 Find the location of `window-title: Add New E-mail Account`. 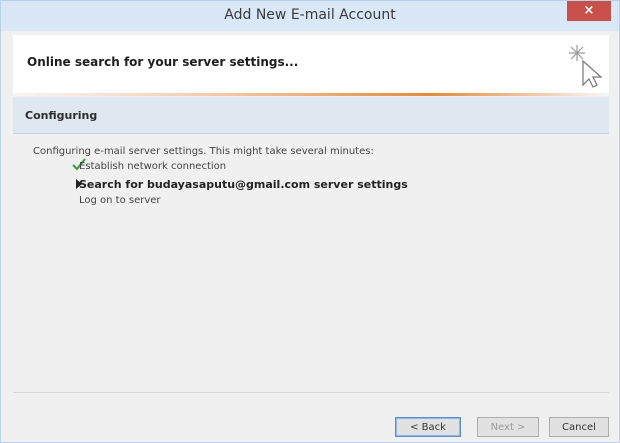

window-title: Add New E-mail Account is located at coordinates (310, 15).